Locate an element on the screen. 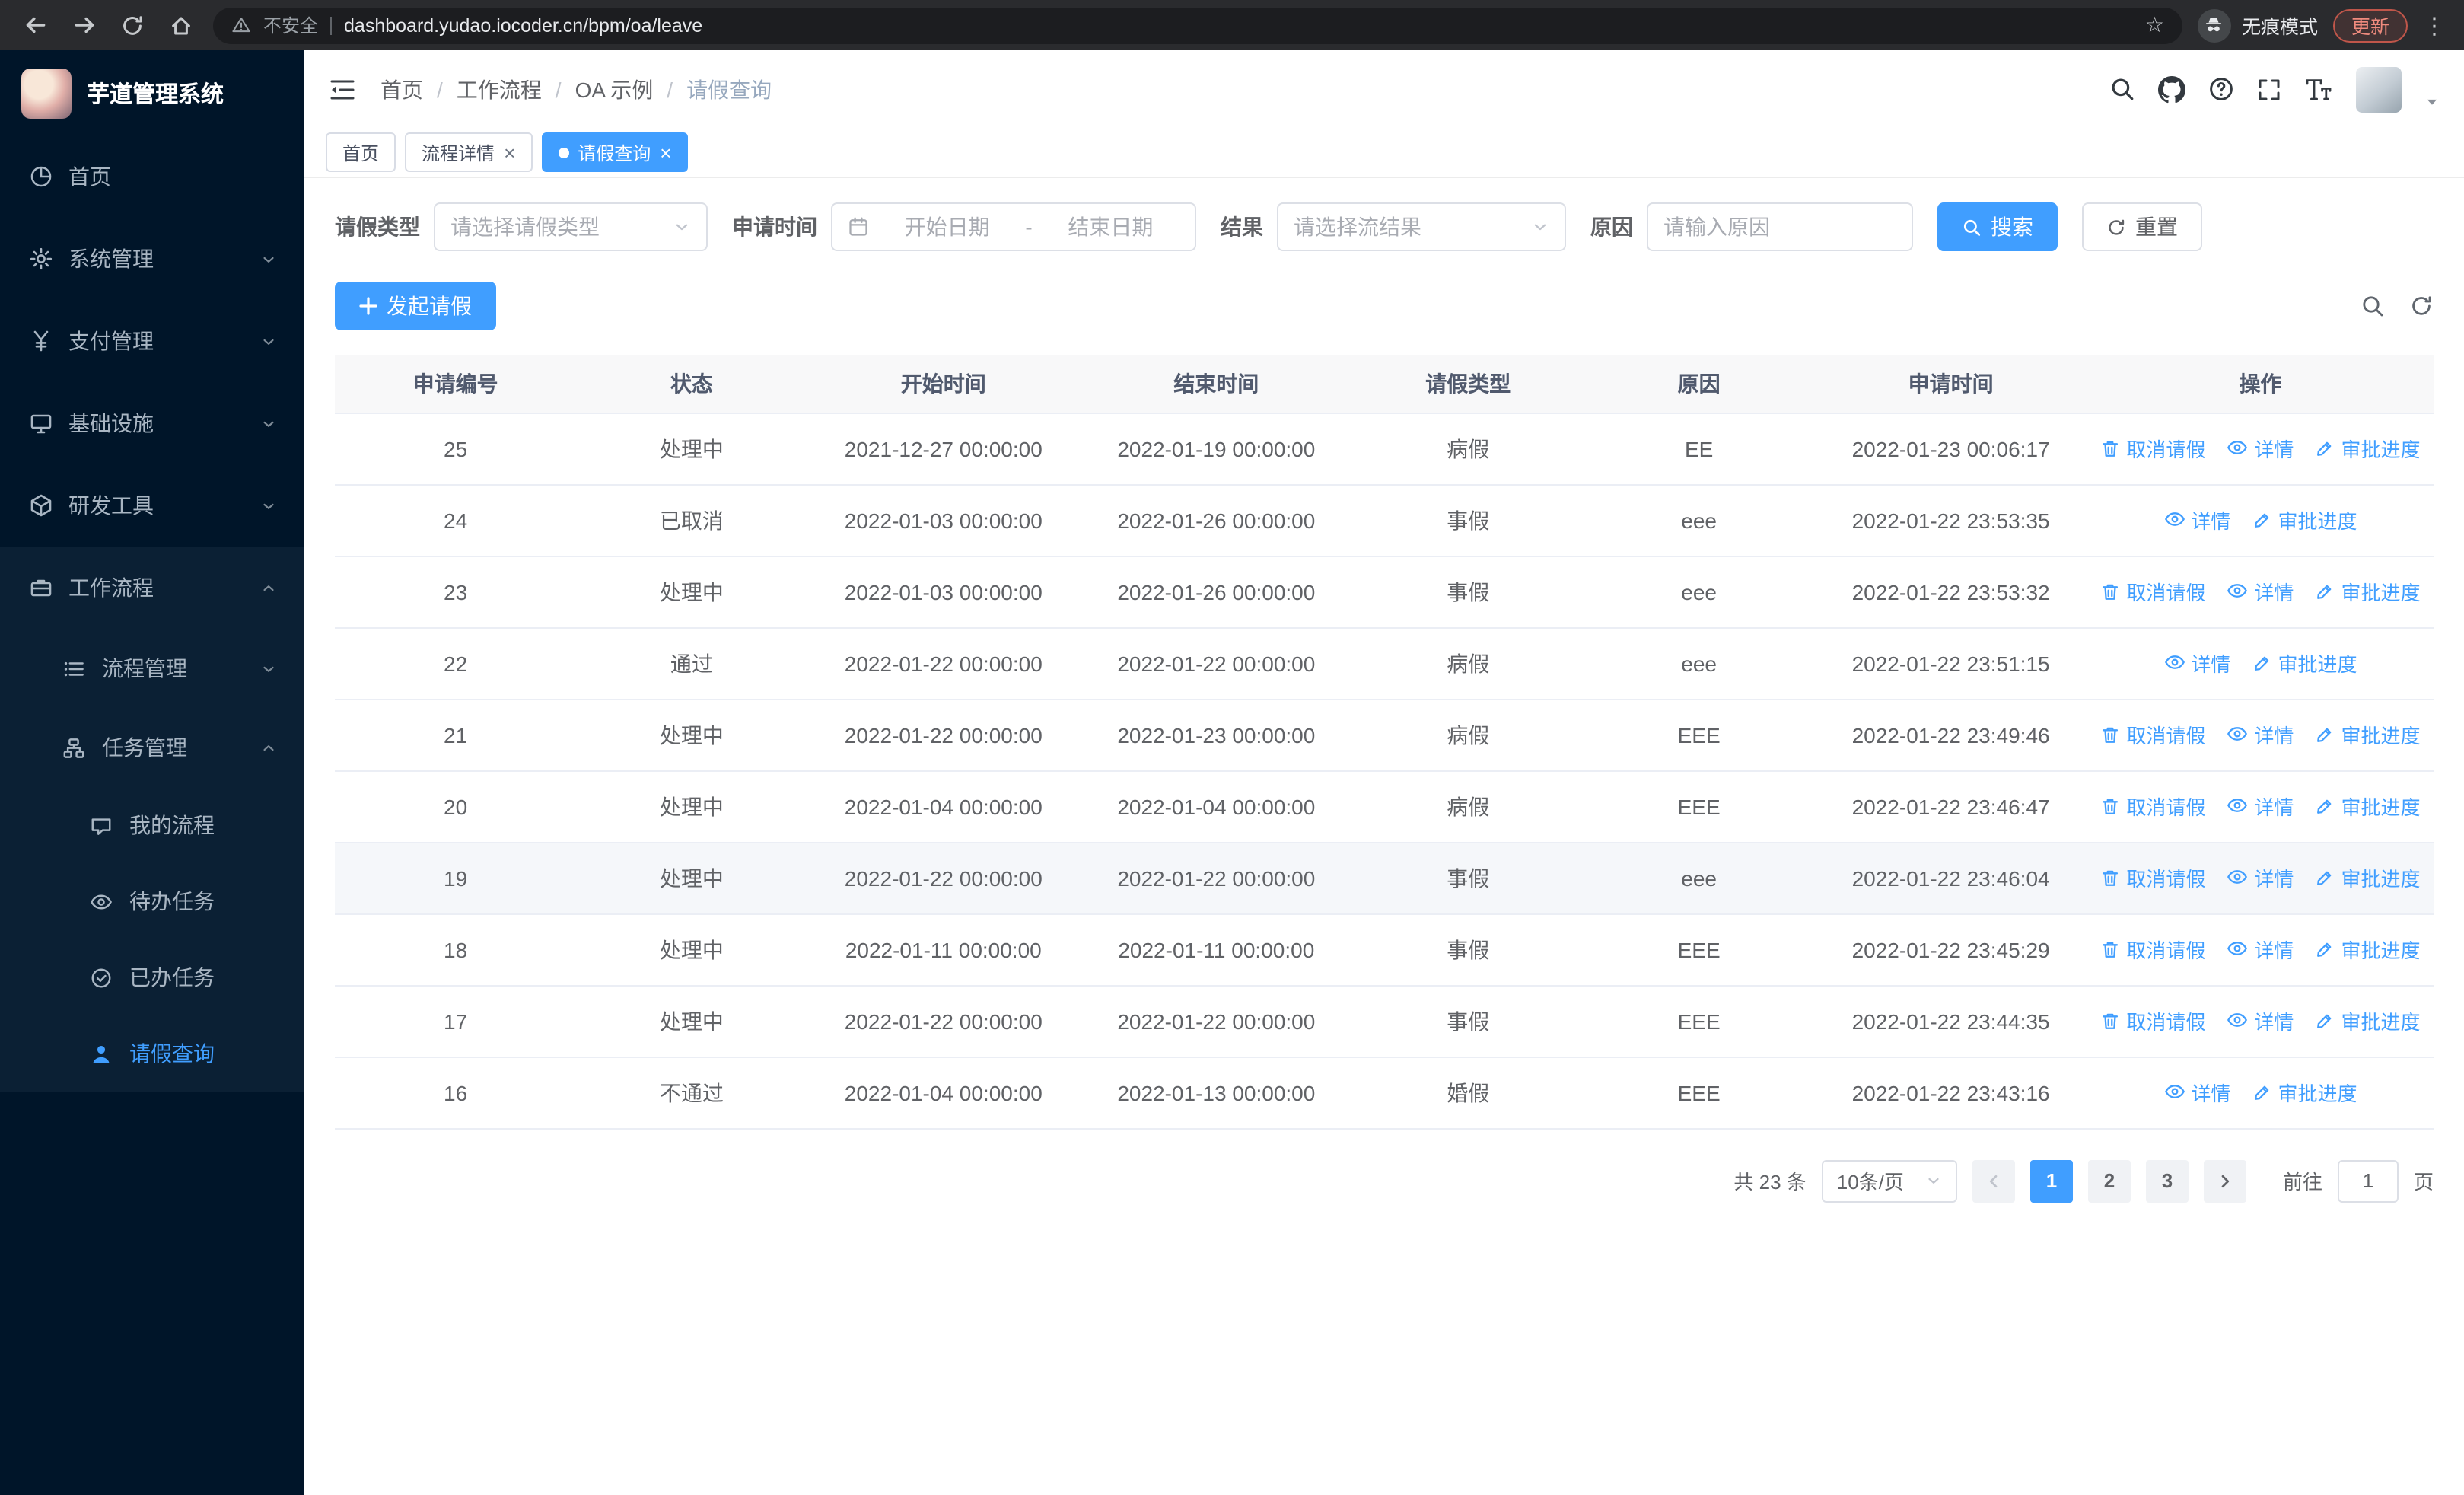 This screenshot has width=2464, height=1495. sidebar-item-process-management: 流程管理 is located at coordinates (152, 669).